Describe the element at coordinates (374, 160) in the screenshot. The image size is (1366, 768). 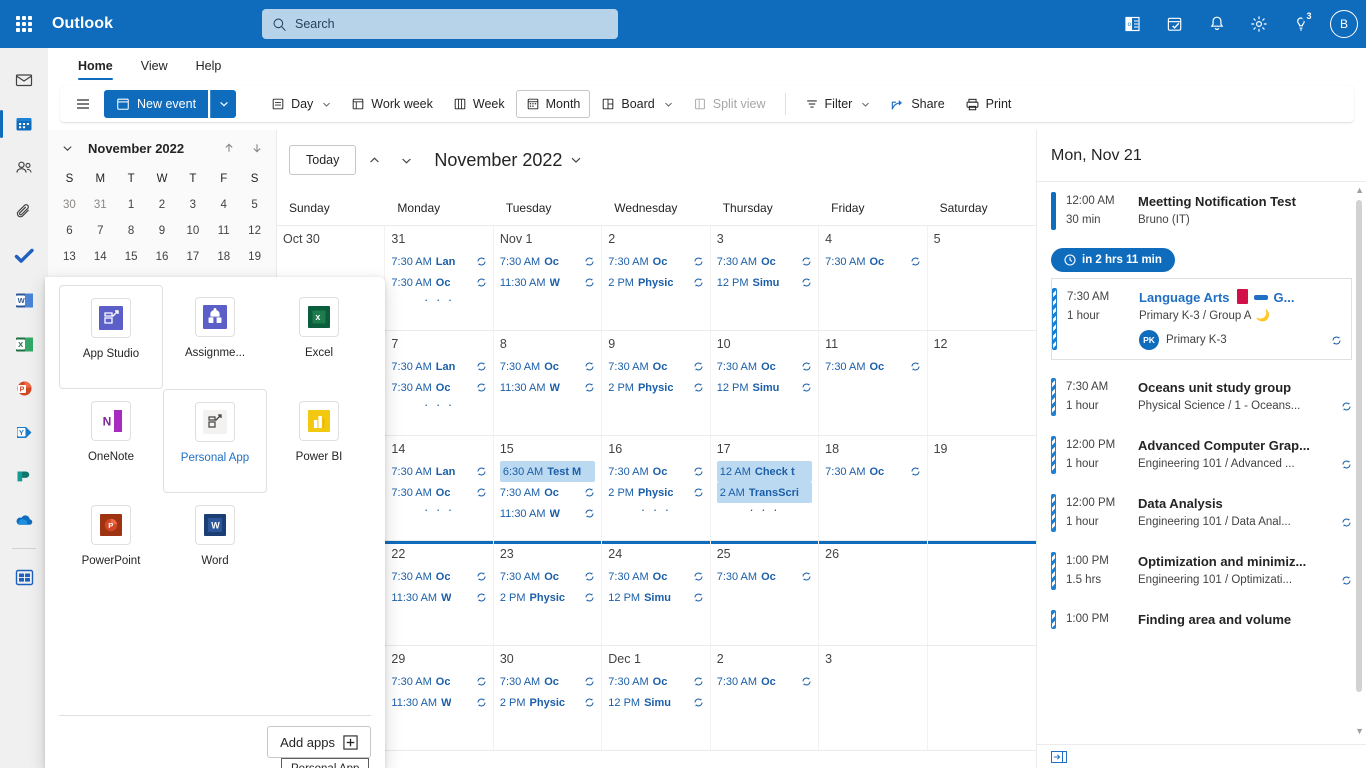
I see `previous-month-button` at that location.